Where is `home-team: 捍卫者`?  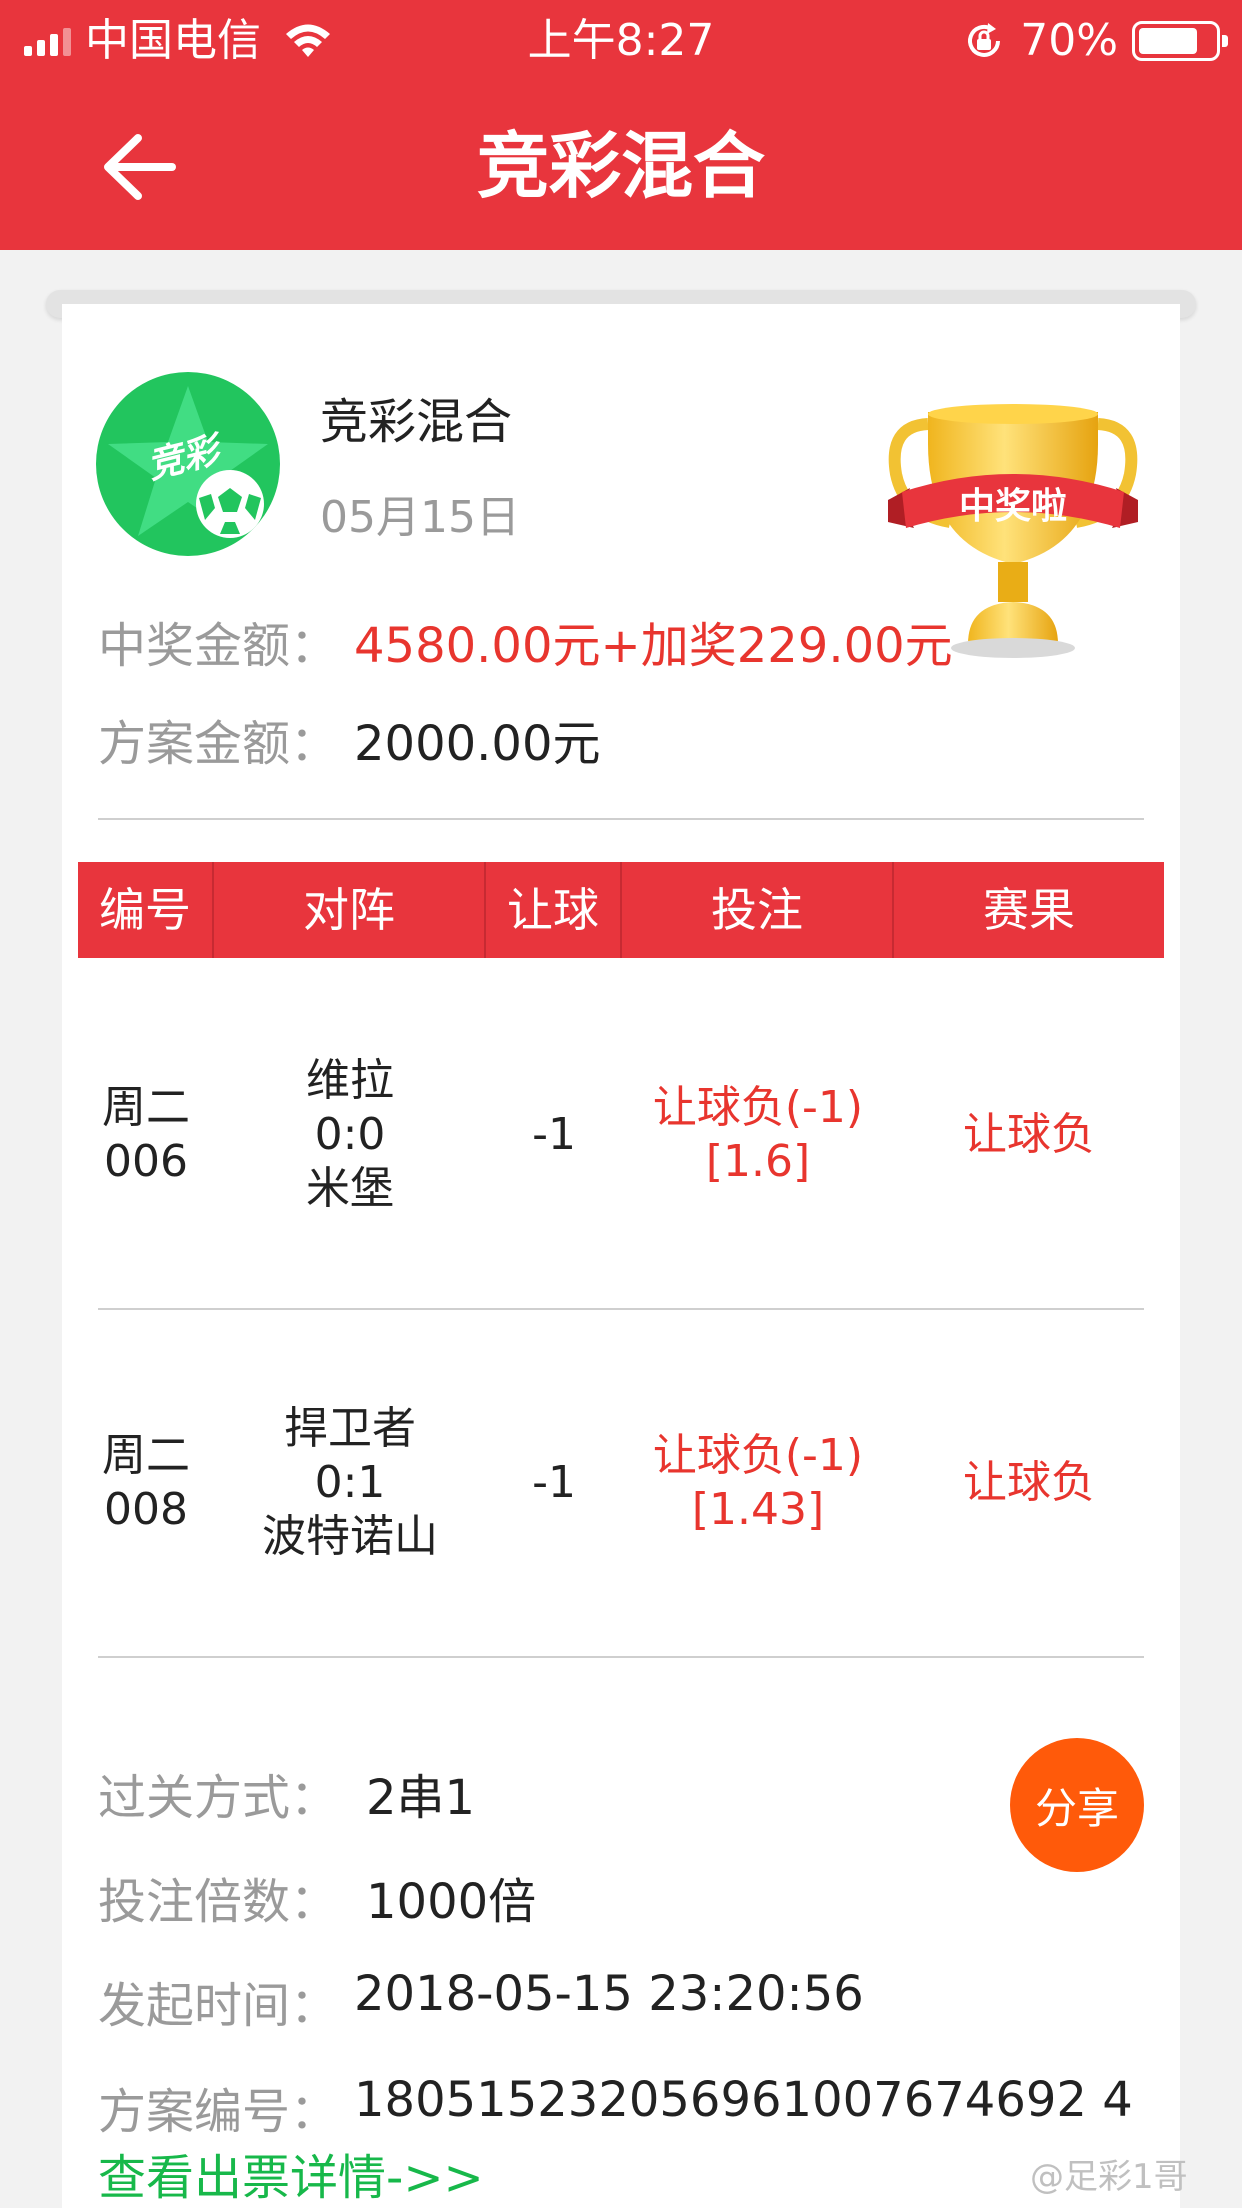 home-team: 捍卫者 is located at coordinates (350, 1428).